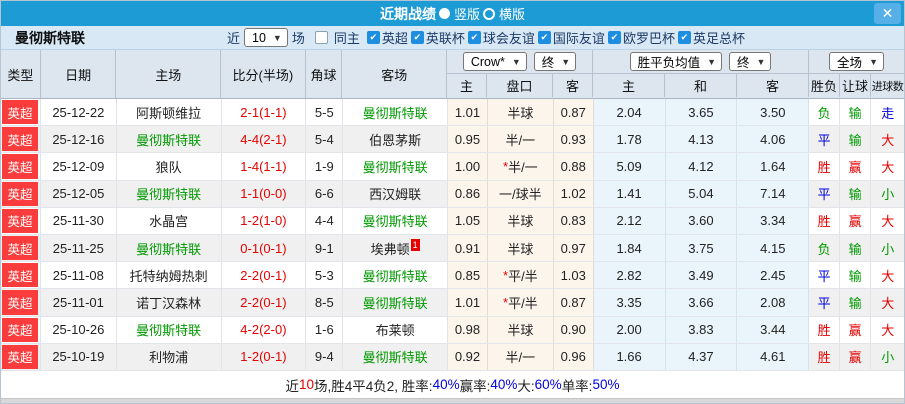 The width and height of the screenshot is (905, 404). Describe the element at coordinates (452, 74) in the screenshot. I see `table-header: 类型 日期 主场 比分(半场) 角球 客场 Crow* ▼ 终 ▼ 主 盘口 客` at that location.